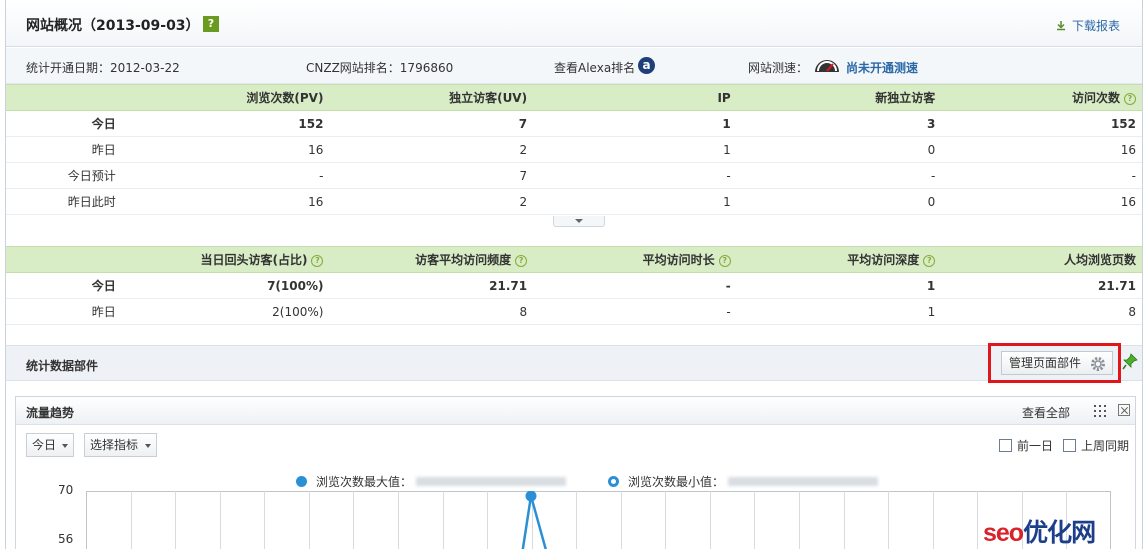 The width and height of the screenshot is (1145, 549). What do you see at coordinates (1041, 97) in the screenshot?
I see `header-cell-visits: 访问次数?` at bounding box center [1041, 97].